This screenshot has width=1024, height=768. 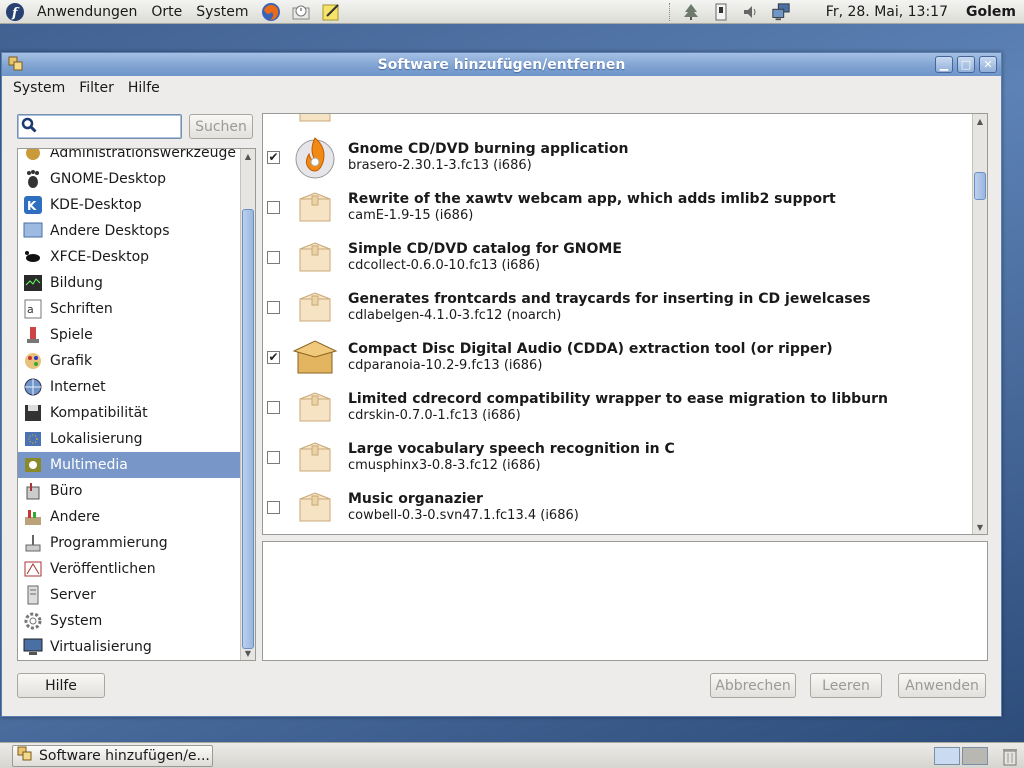 I want to click on notes-icon, so click(x=331, y=12).